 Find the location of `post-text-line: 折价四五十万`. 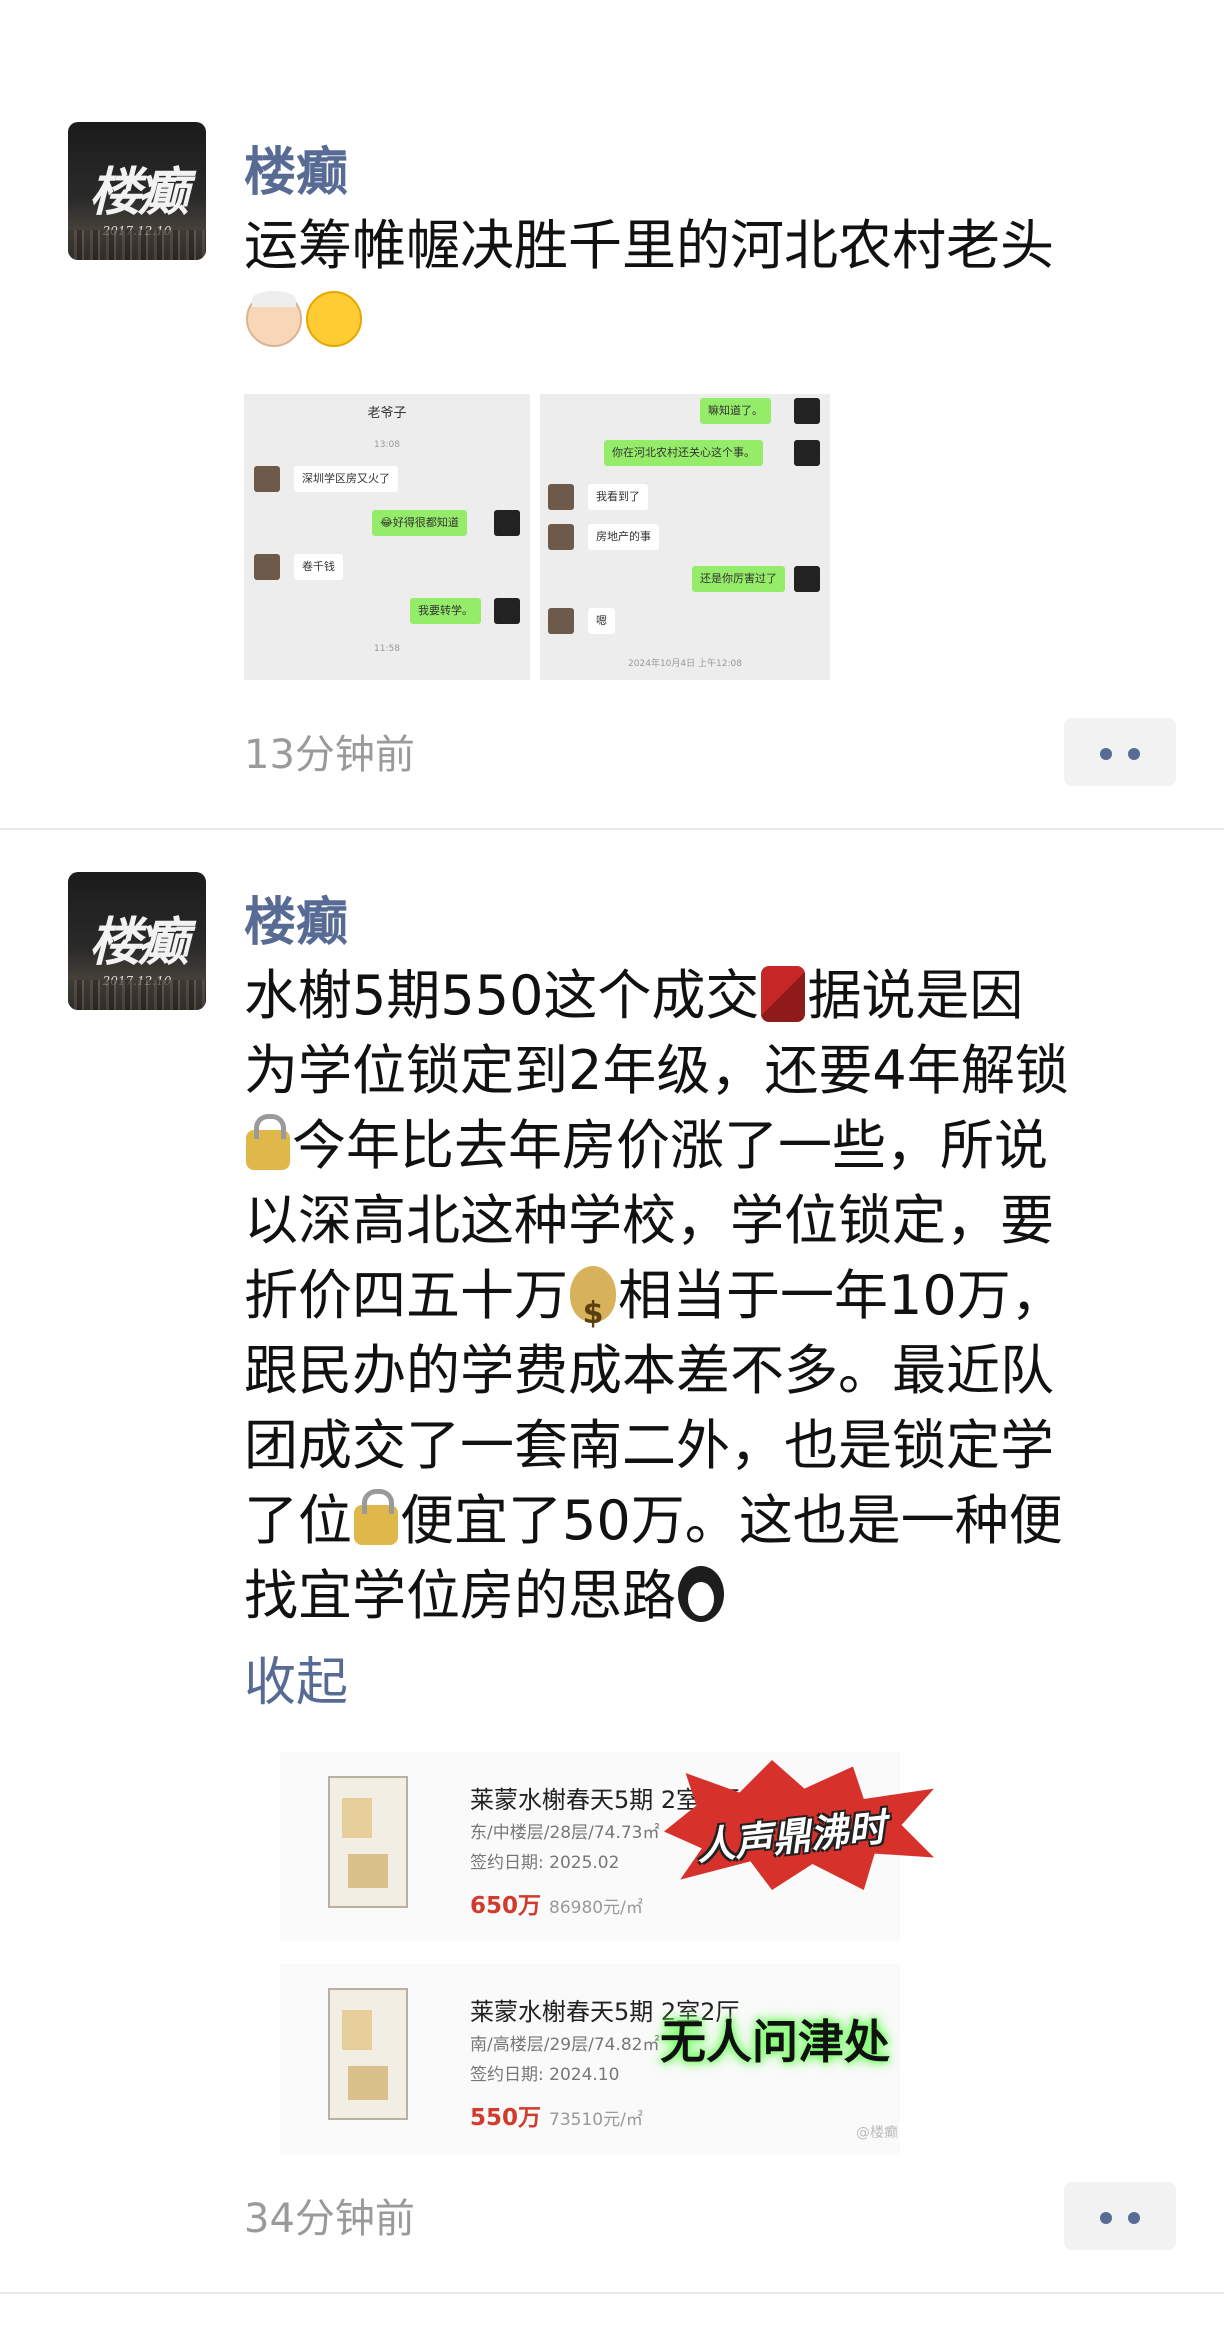

post-text-line: 折价四五十万 is located at coordinates (406, 1295).